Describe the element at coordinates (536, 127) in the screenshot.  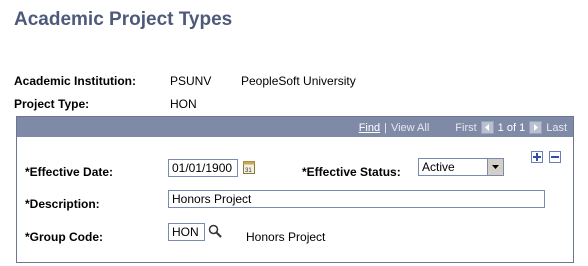
I see `chevron-right-icon` at that location.